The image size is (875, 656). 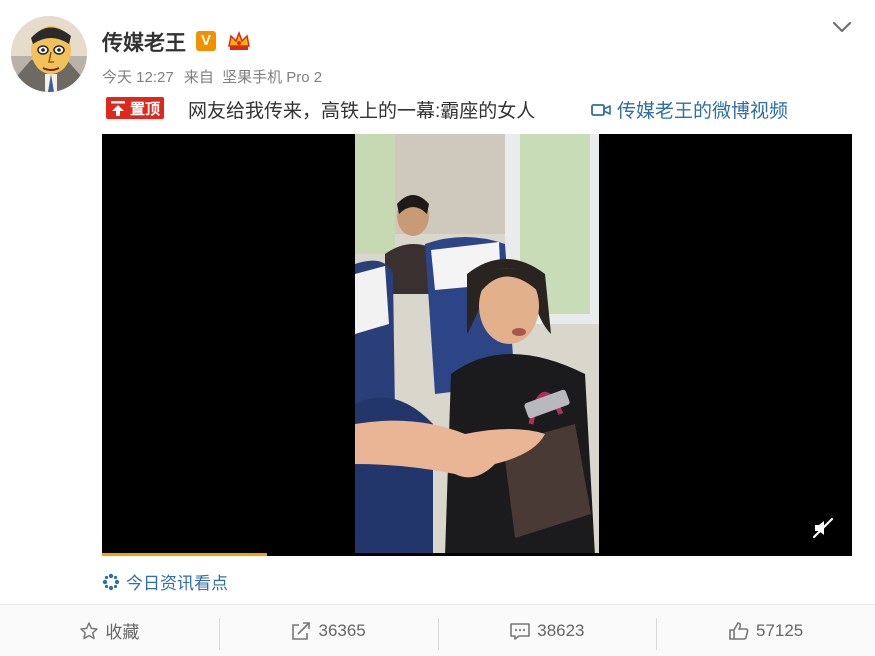 What do you see at coordinates (144, 42) in the screenshot?
I see `author-name: 传媒老王` at bounding box center [144, 42].